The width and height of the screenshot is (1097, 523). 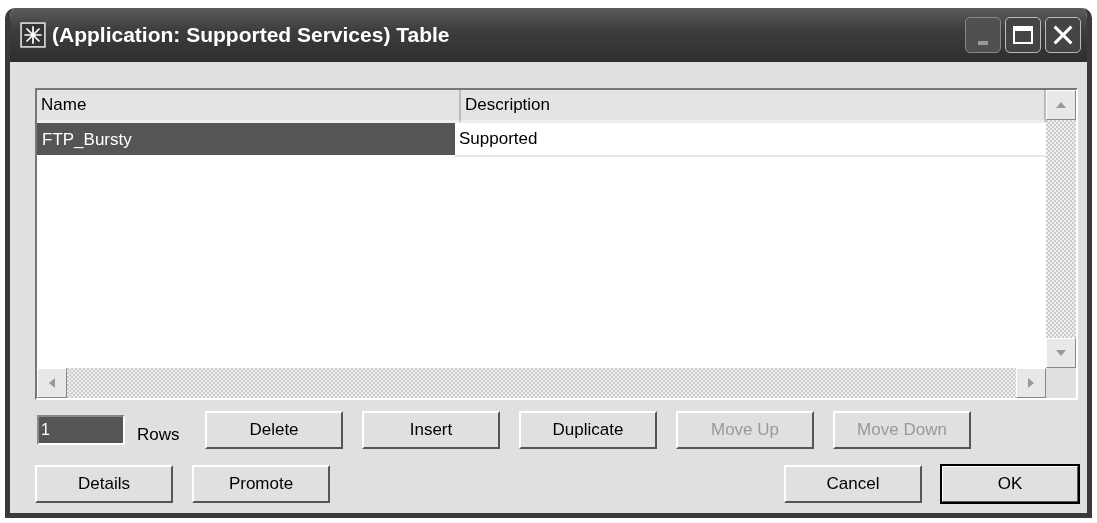 What do you see at coordinates (81, 430) in the screenshot?
I see `rows-field: 1` at bounding box center [81, 430].